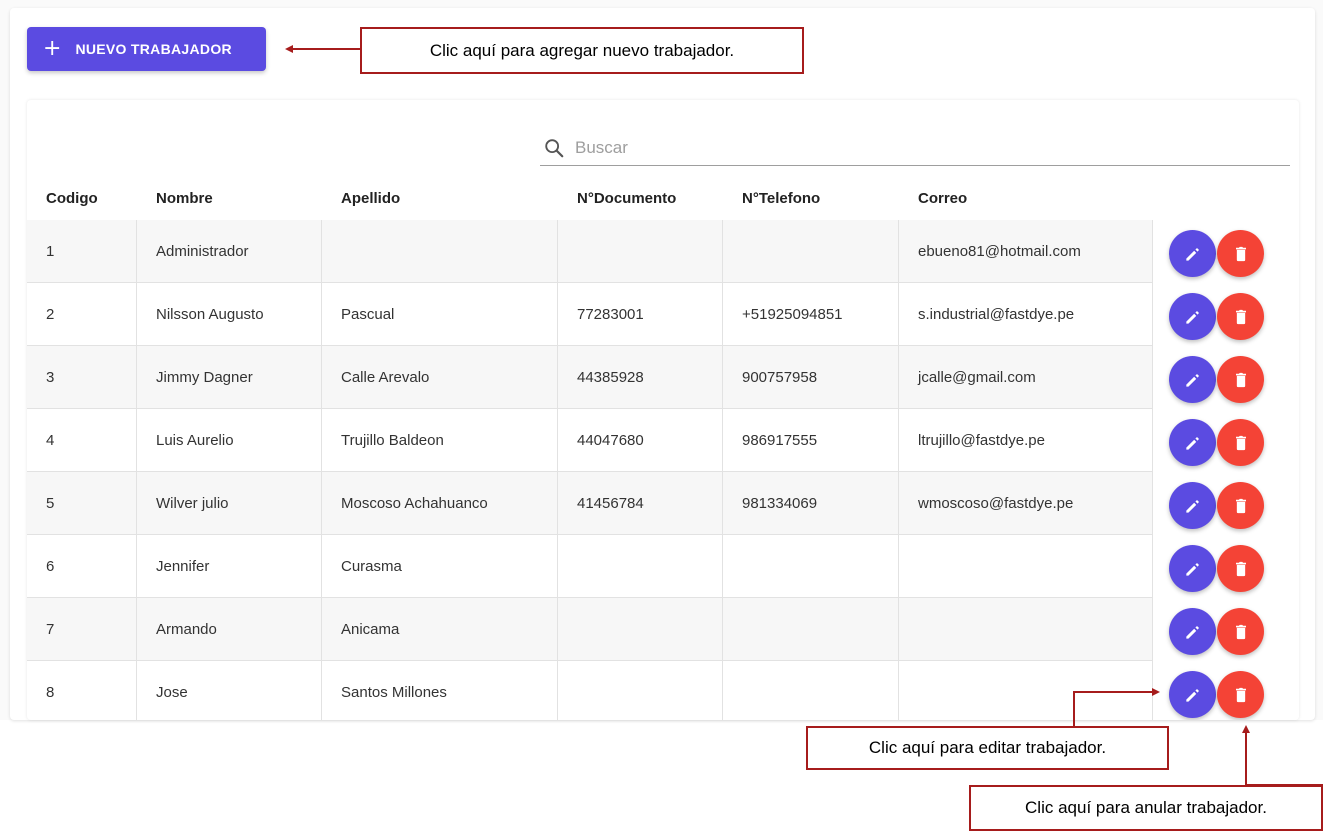  What do you see at coordinates (1026, 377) in the screenshot?
I see `cell-correo: jcalle@gmail.com` at bounding box center [1026, 377].